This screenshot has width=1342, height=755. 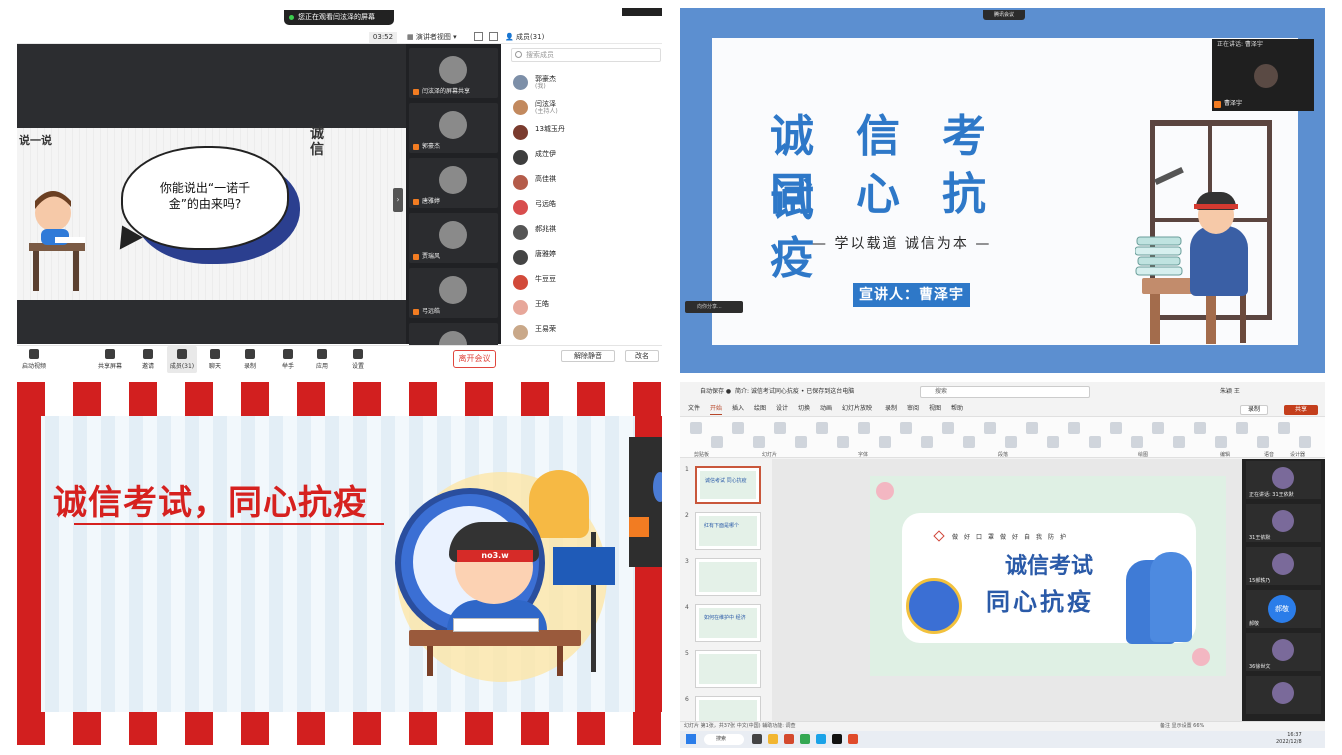 I want to click on browser-icon, so click(x=805, y=739).